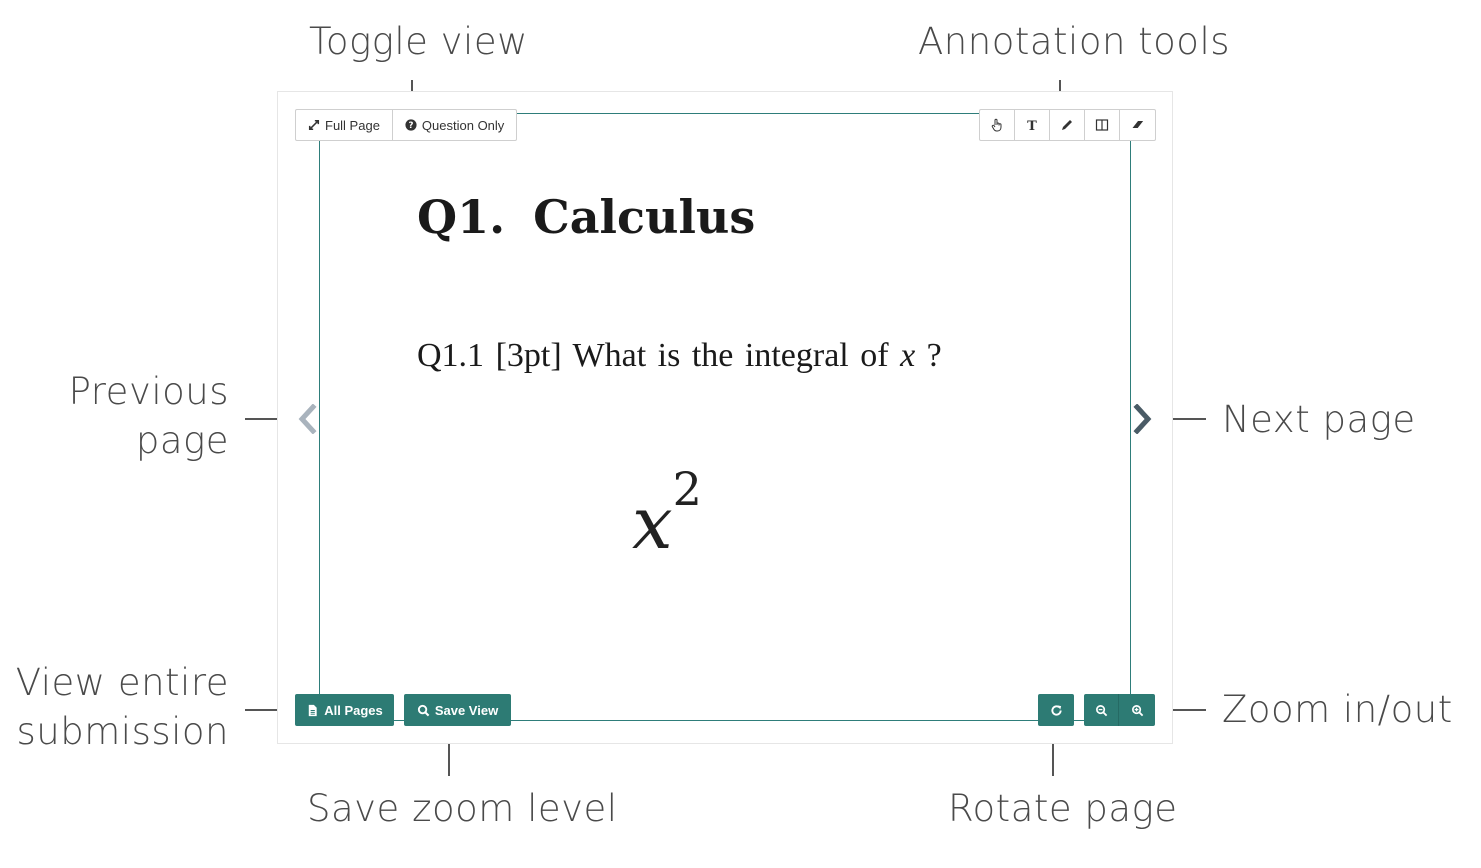 Image resolution: width=1481 pixels, height=868 pixels. Describe the element at coordinates (687, 489) in the screenshot. I see `answer-exponent: 2` at that location.